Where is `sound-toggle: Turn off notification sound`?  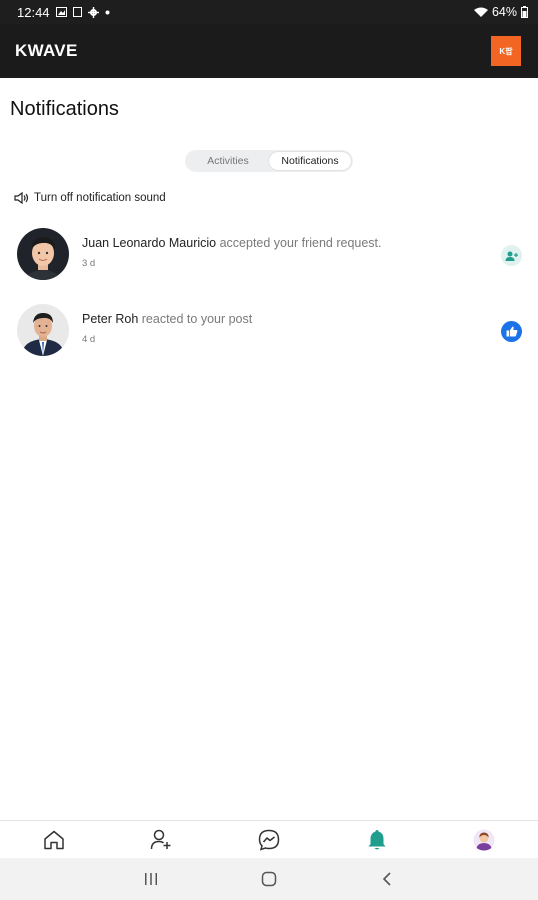
sound-toggle: Turn off notification sound is located at coordinates (90, 198).